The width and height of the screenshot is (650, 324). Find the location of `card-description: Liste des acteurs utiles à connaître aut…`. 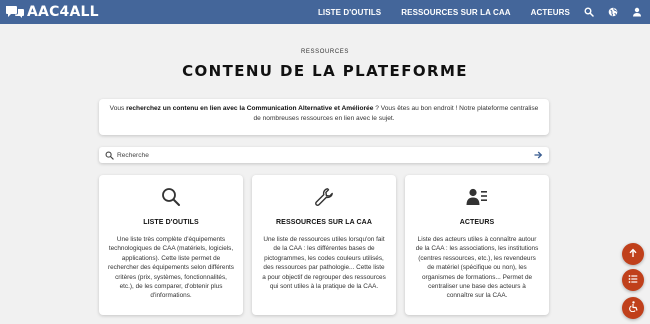

card-description: Liste des acteurs utiles à connaître aut… is located at coordinates (477, 268).